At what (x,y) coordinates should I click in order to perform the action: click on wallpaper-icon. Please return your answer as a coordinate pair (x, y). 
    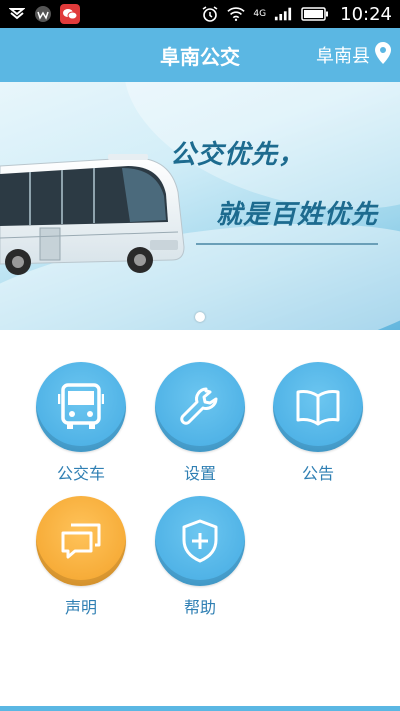
    Looking at the image, I should click on (43, 14).